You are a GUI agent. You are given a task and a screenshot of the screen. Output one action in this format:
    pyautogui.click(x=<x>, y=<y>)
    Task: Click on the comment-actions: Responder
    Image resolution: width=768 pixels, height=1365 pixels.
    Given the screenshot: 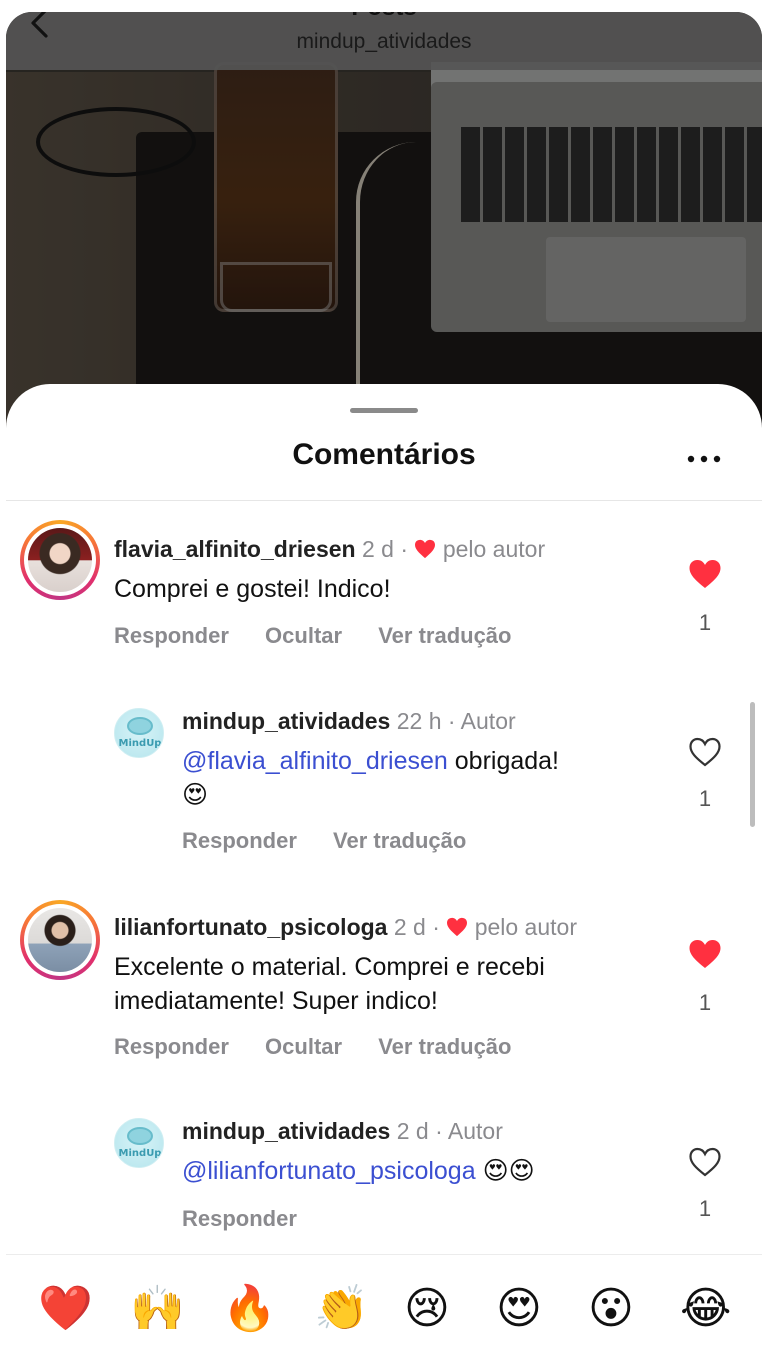 What is the action you would take?
    pyautogui.click(x=254, y=1219)
    